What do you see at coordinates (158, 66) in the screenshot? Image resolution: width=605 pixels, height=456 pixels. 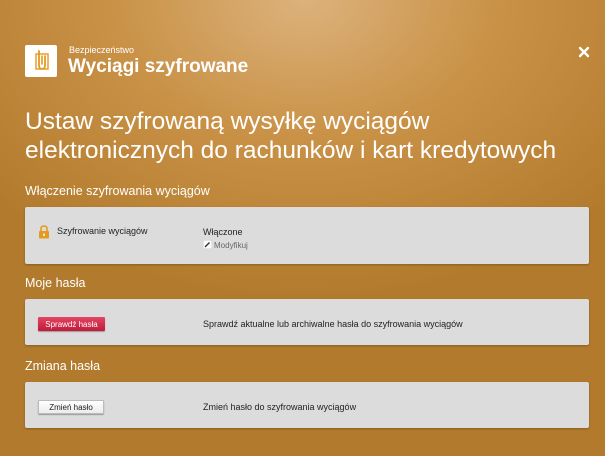 I see `page-title: Wyciągi szyfrowane` at bounding box center [158, 66].